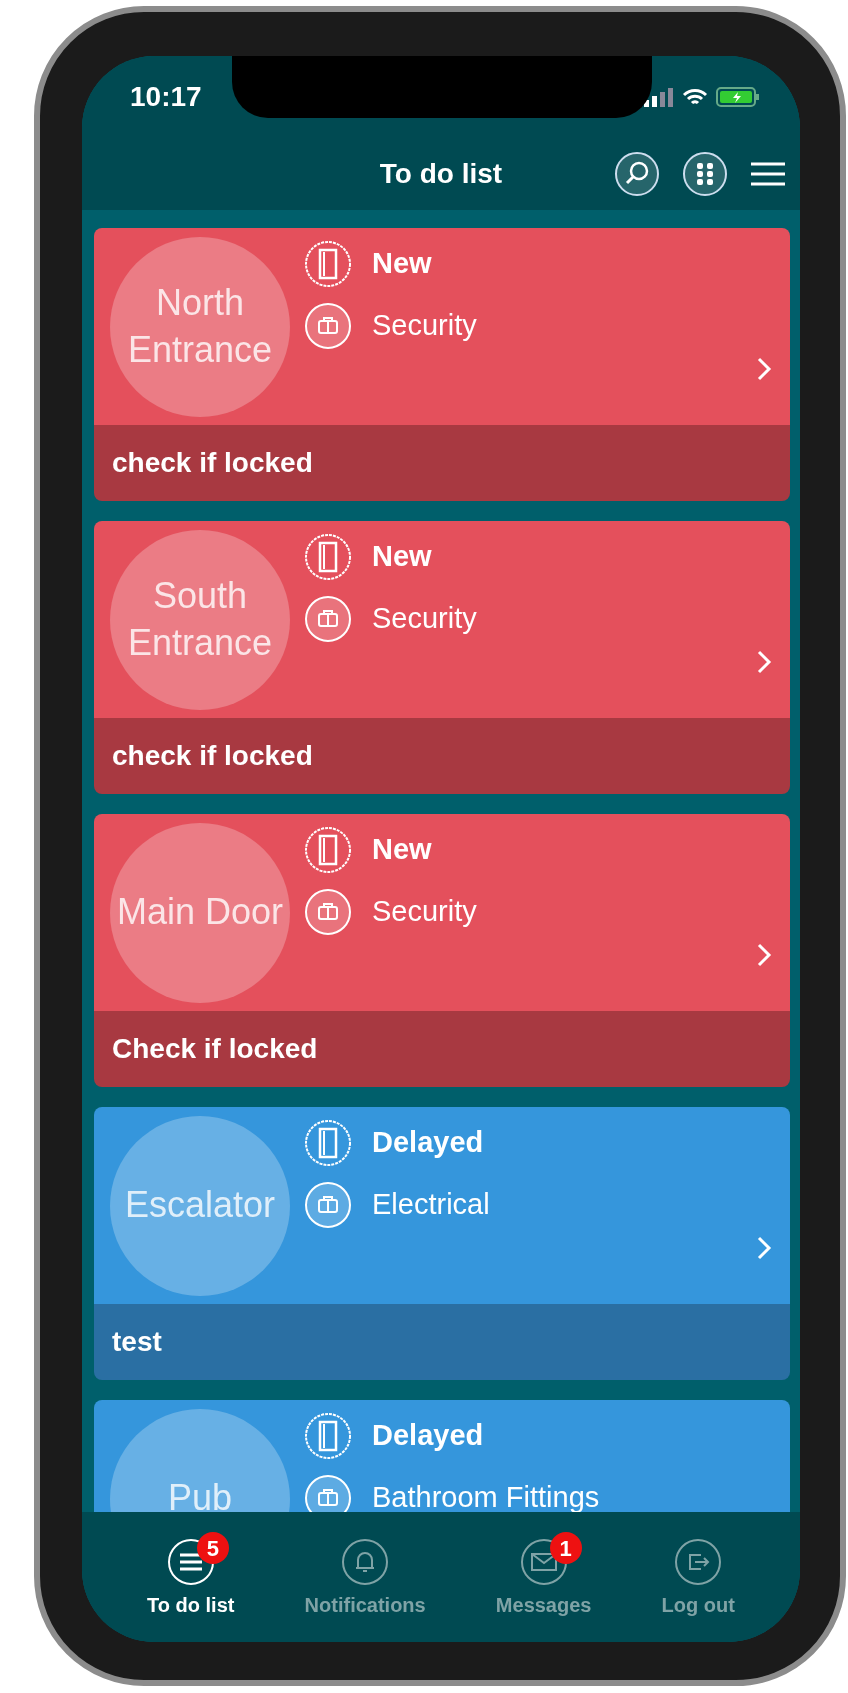 The height and width of the screenshot is (1693, 848). I want to click on search-icon, so click(637, 174).